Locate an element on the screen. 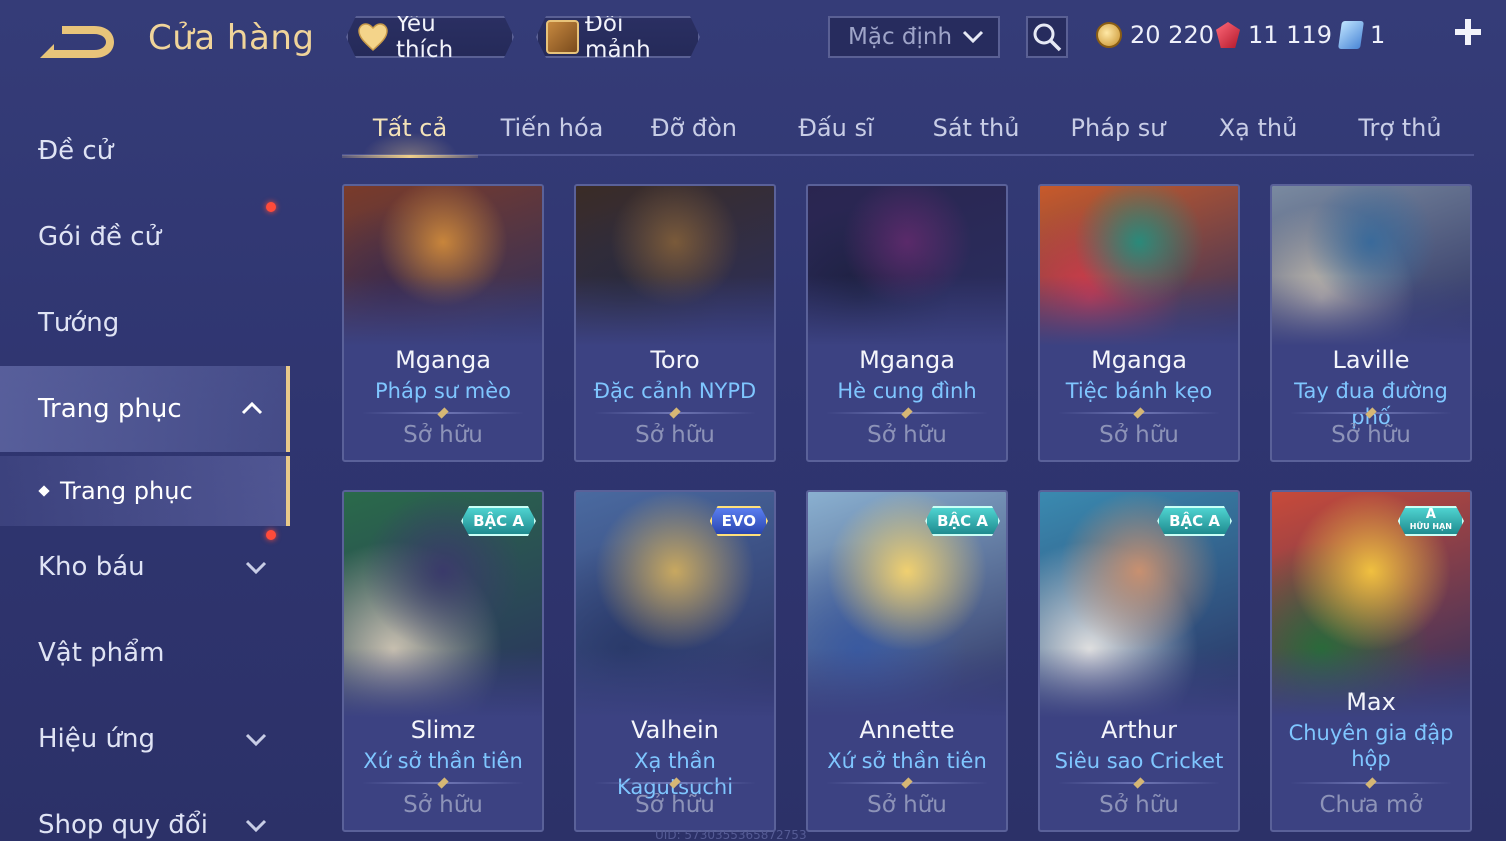 The height and width of the screenshot is (841, 1506). tab-support: Trợ thủ is located at coordinates (1400, 128).